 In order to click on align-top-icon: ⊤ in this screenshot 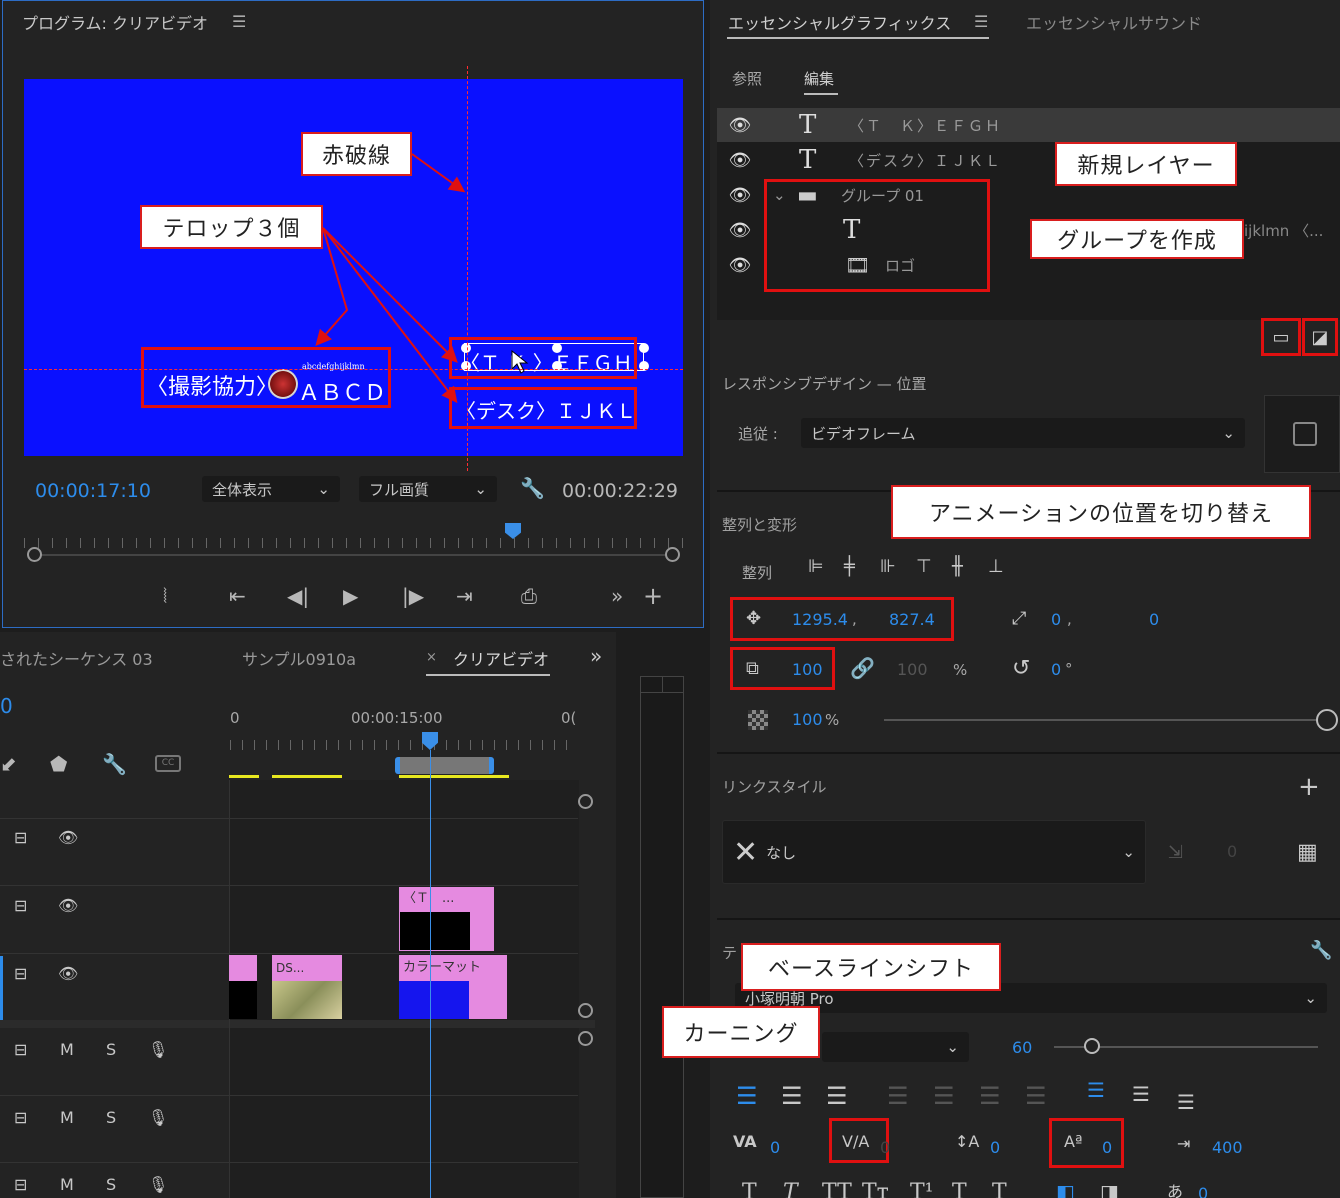, I will do `click(930, 570)`.